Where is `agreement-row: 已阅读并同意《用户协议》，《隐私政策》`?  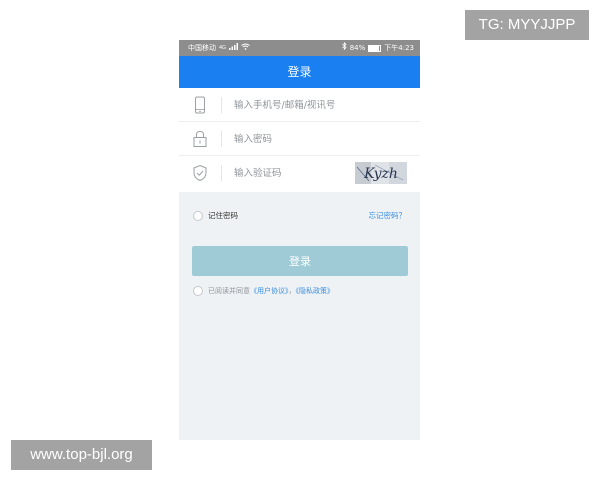
agreement-row: 已阅读并同意《用户协议》，《隐私政策》 is located at coordinates (299, 291).